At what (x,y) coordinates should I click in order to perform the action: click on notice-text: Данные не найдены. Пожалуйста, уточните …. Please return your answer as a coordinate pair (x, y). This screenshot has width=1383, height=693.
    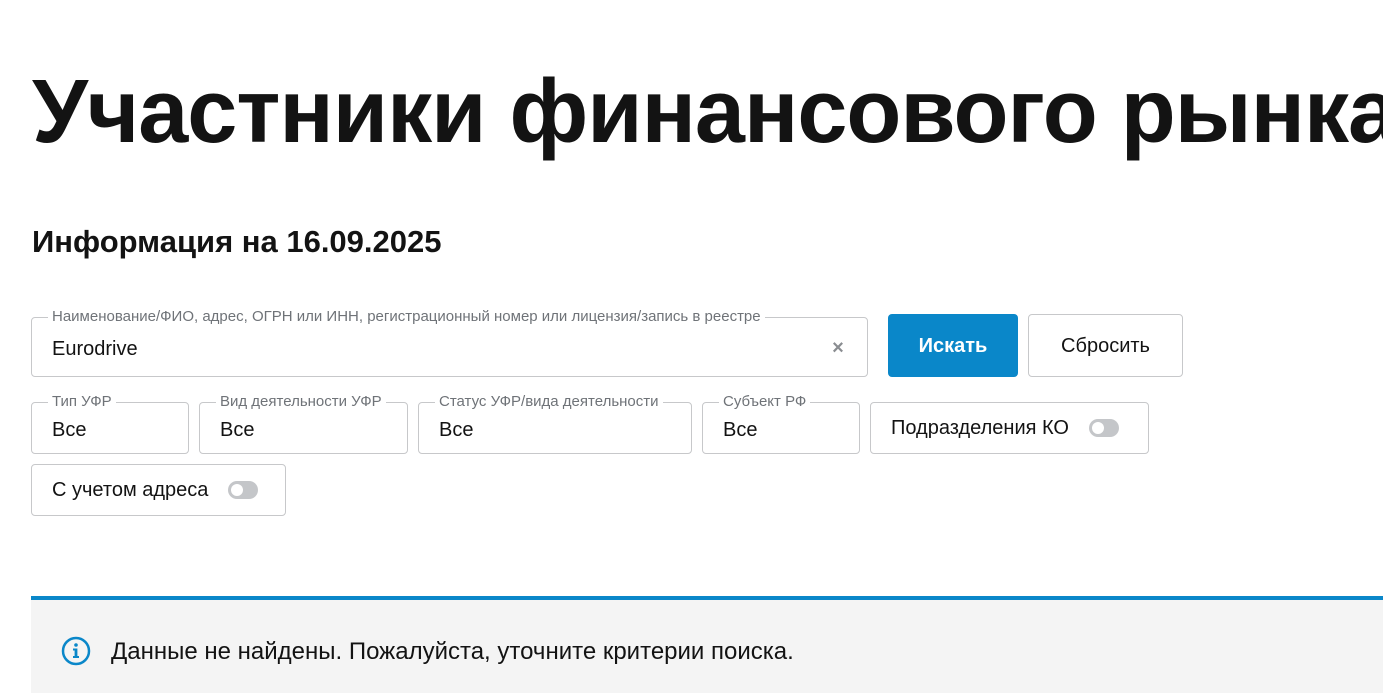
    Looking at the image, I should click on (452, 651).